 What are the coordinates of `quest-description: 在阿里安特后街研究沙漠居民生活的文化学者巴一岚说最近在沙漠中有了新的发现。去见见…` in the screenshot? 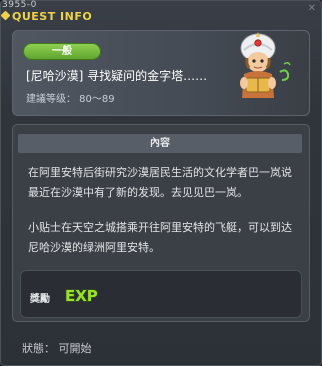 It's located at (160, 182).